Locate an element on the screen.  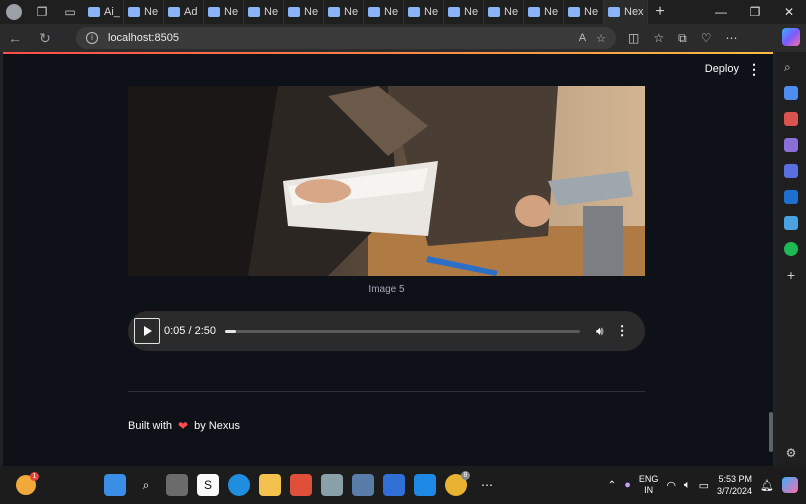
heart-icon: ❤ is located at coordinates (183, 426).